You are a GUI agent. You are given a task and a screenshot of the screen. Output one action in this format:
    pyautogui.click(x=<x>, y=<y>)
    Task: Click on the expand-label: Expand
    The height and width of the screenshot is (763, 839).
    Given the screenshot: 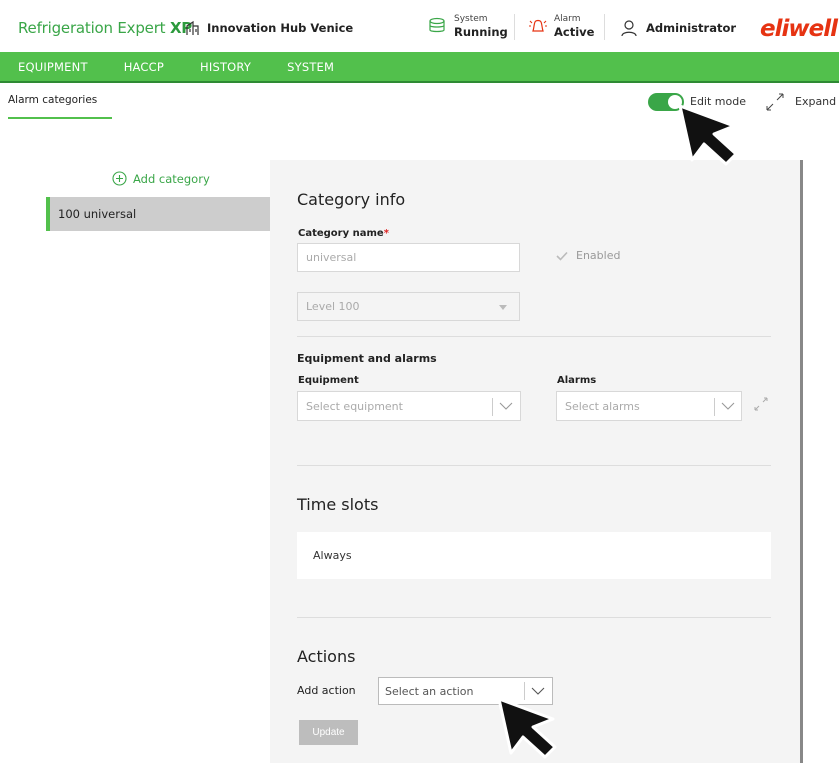 What is the action you would take?
    pyautogui.click(x=815, y=101)
    